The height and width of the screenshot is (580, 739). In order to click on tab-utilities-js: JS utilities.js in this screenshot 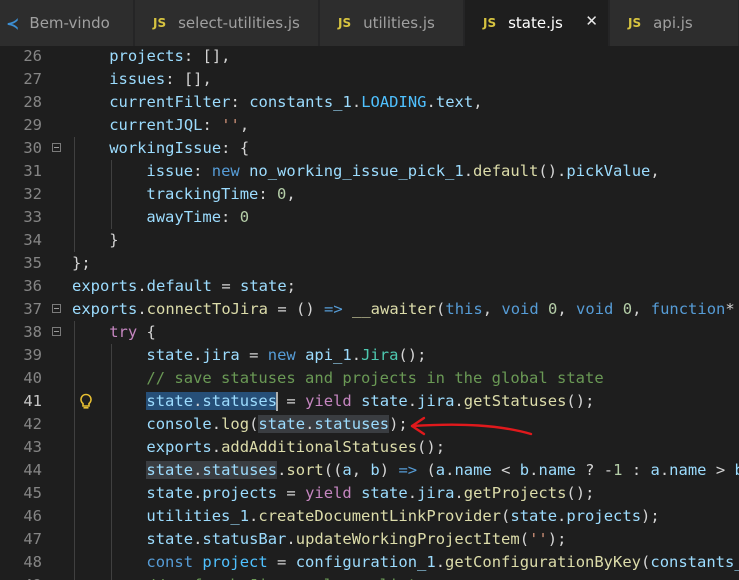, I will do `click(392, 23)`.